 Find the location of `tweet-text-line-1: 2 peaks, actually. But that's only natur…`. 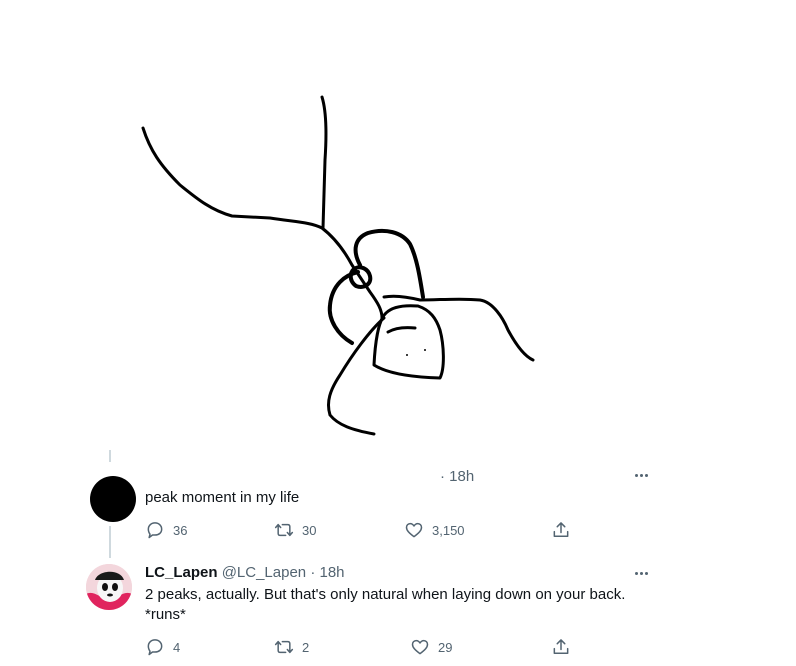

tweet-text-line-1: 2 peaks, actually. But that's only natur… is located at coordinates (385, 594).